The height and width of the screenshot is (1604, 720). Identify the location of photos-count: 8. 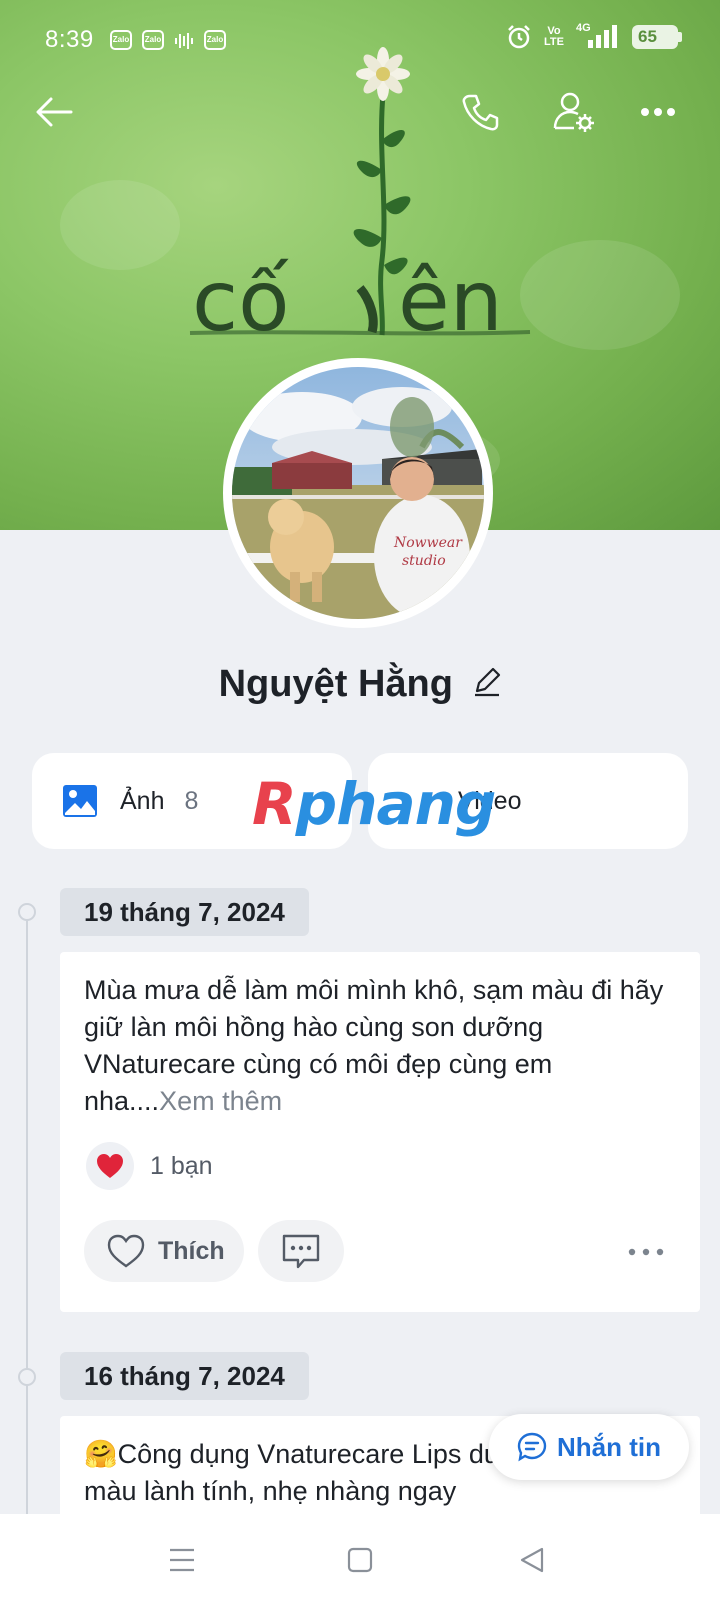
(191, 800).